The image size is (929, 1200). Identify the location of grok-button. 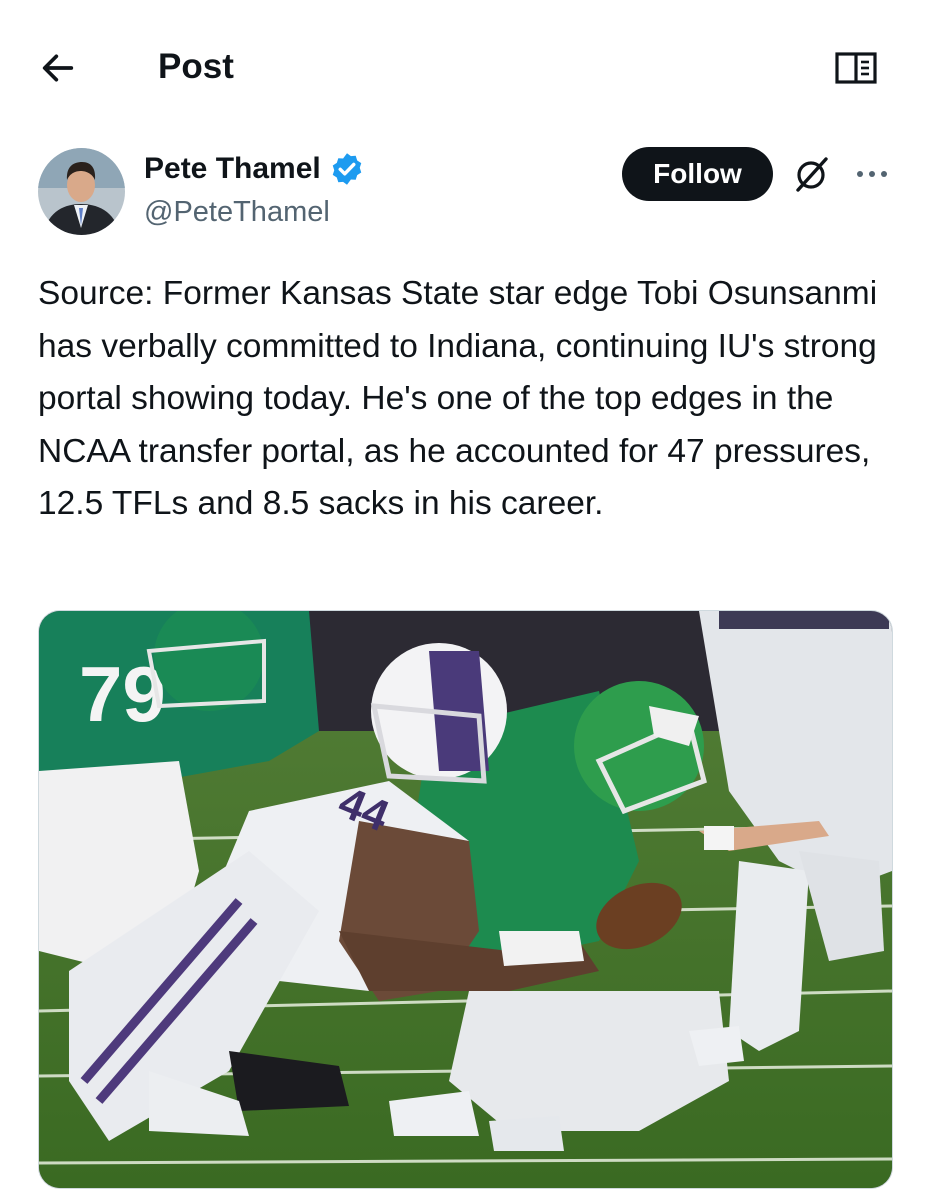
(812, 174).